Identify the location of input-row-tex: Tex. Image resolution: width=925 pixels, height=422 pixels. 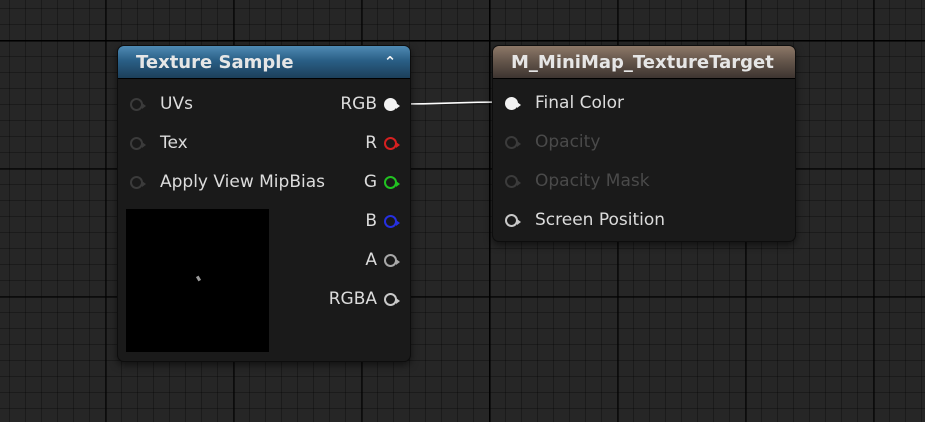
(159, 143).